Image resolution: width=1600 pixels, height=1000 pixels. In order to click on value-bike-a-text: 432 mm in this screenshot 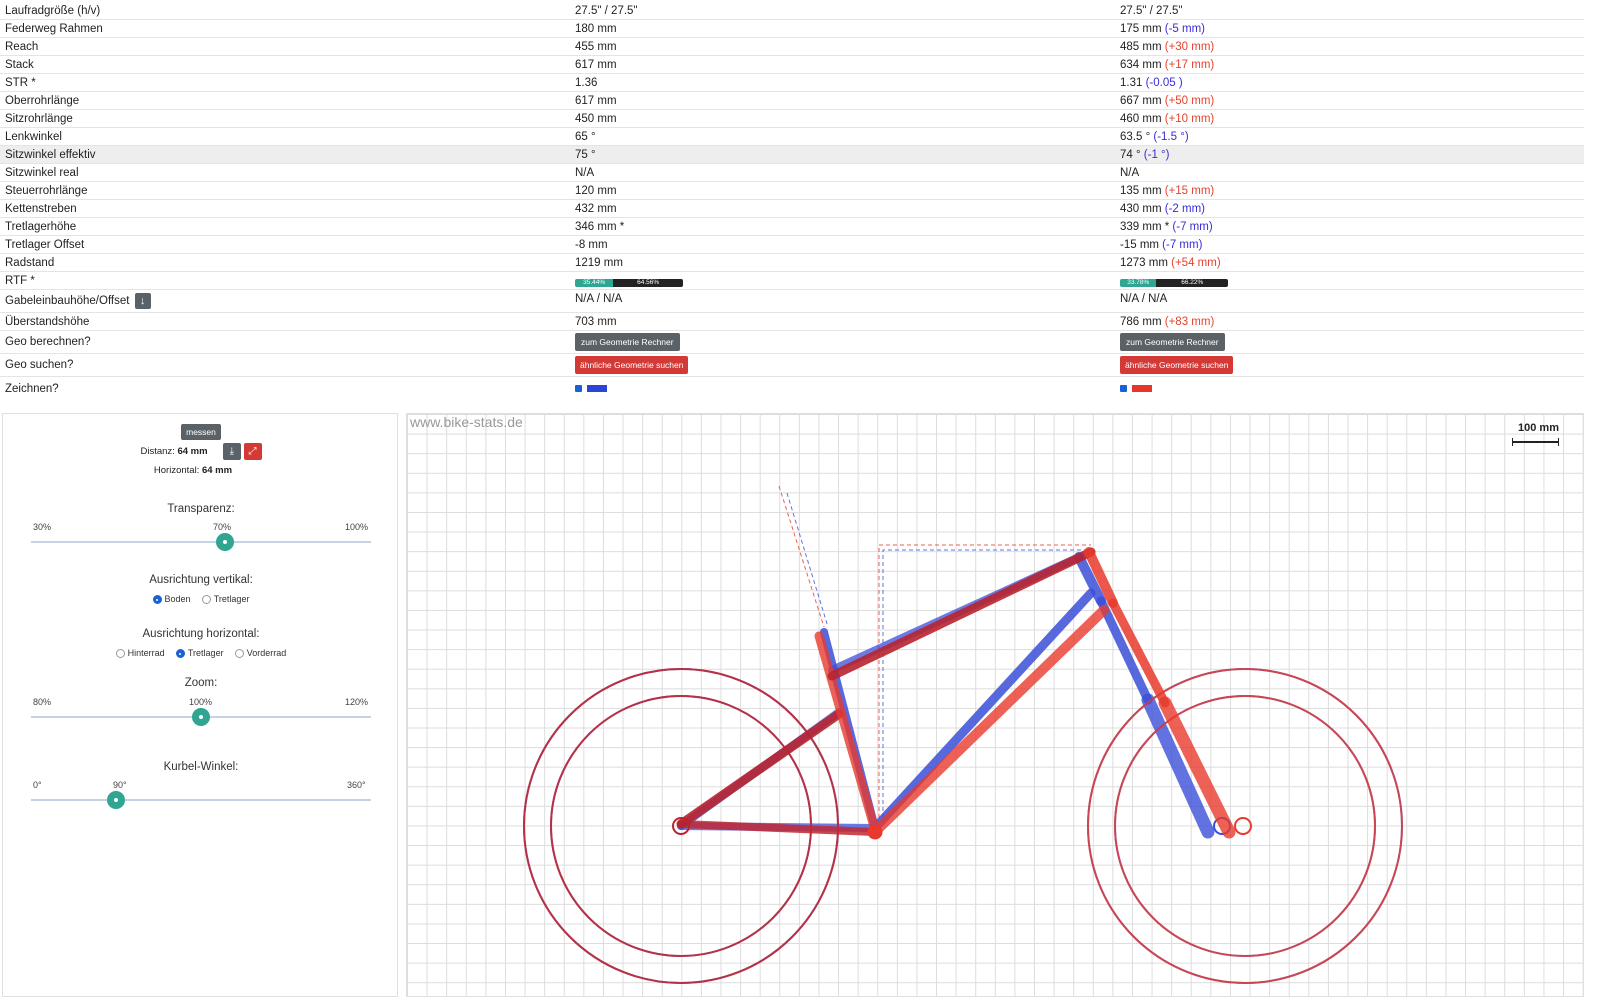, I will do `click(596, 208)`.